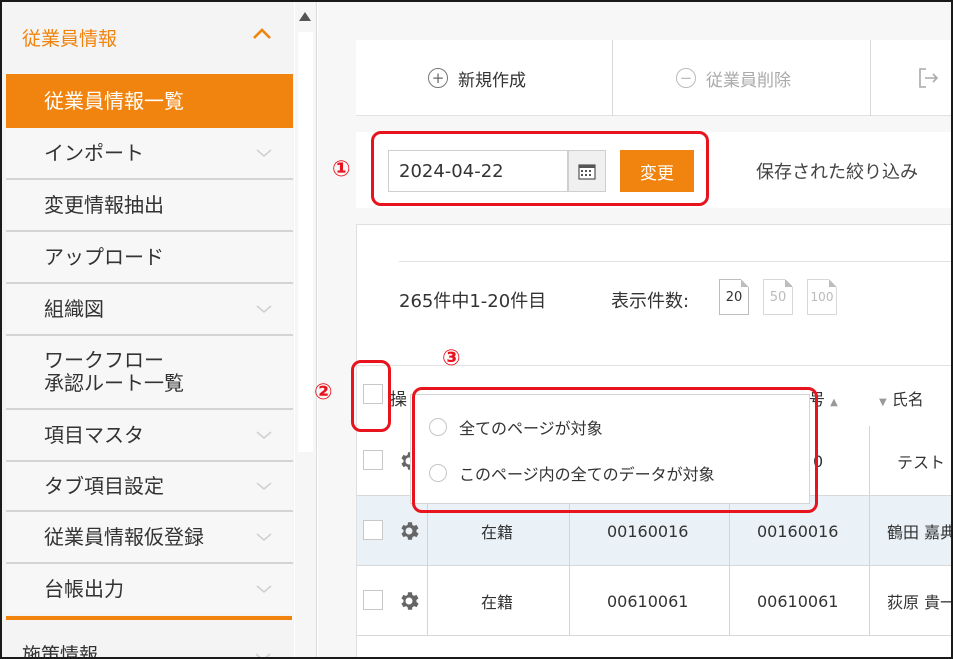  I want to click on delete-employee-label: 従業員削除, so click(748, 80).